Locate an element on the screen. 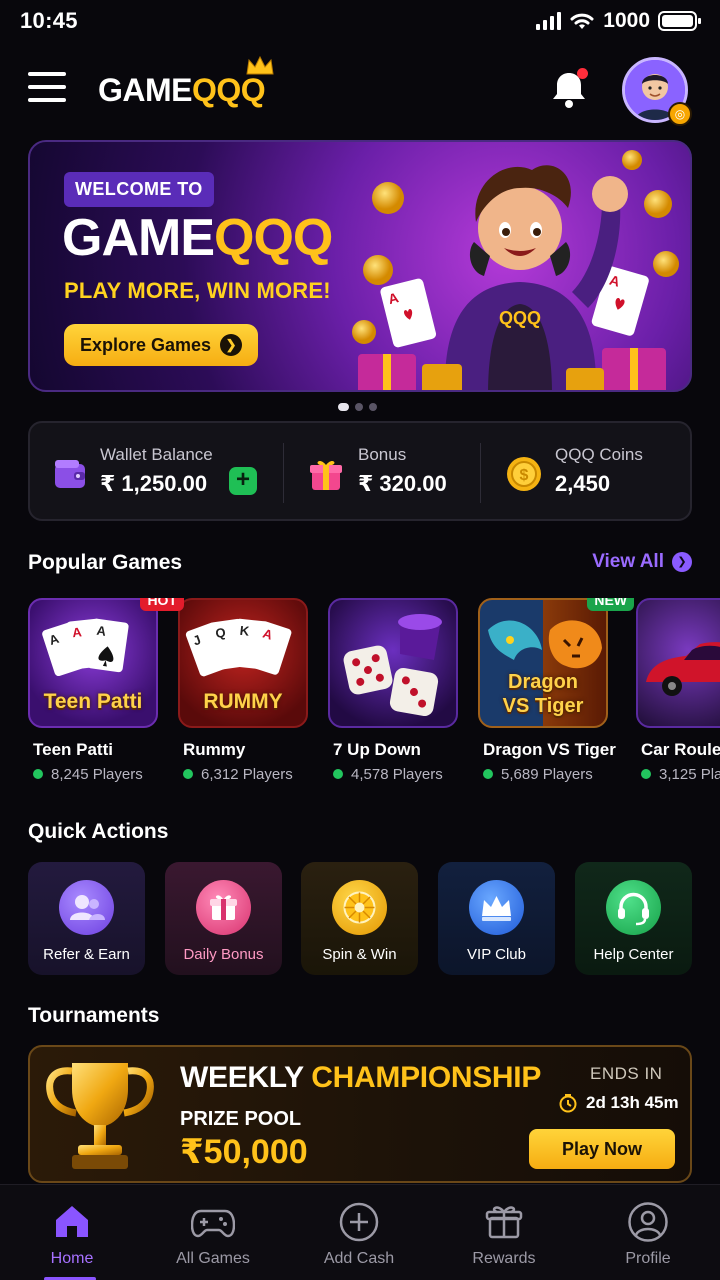 The width and height of the screenshot is (720, 1280). add-money-button: + is located at coordinates (243, 481).